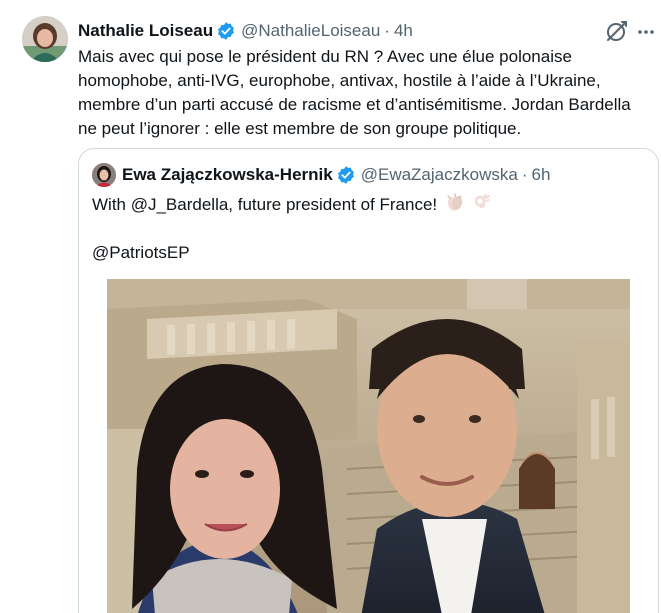 The height and width of the screenshot is (613, 661). What do you see at coordinates (646, 32) in the screenshot?
I see `more-dots-icon` at bounding box center [646, 32].